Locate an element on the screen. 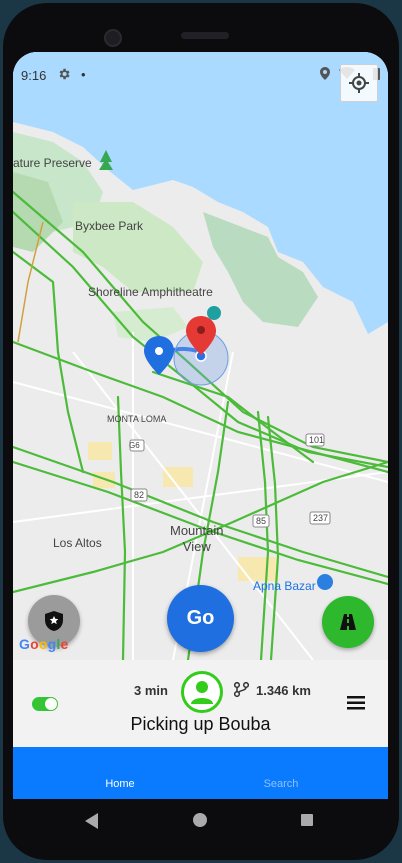 The height and width of the screenshot is (863, 402). distance-text: 1.346 km is located at coordinates (283, 690).